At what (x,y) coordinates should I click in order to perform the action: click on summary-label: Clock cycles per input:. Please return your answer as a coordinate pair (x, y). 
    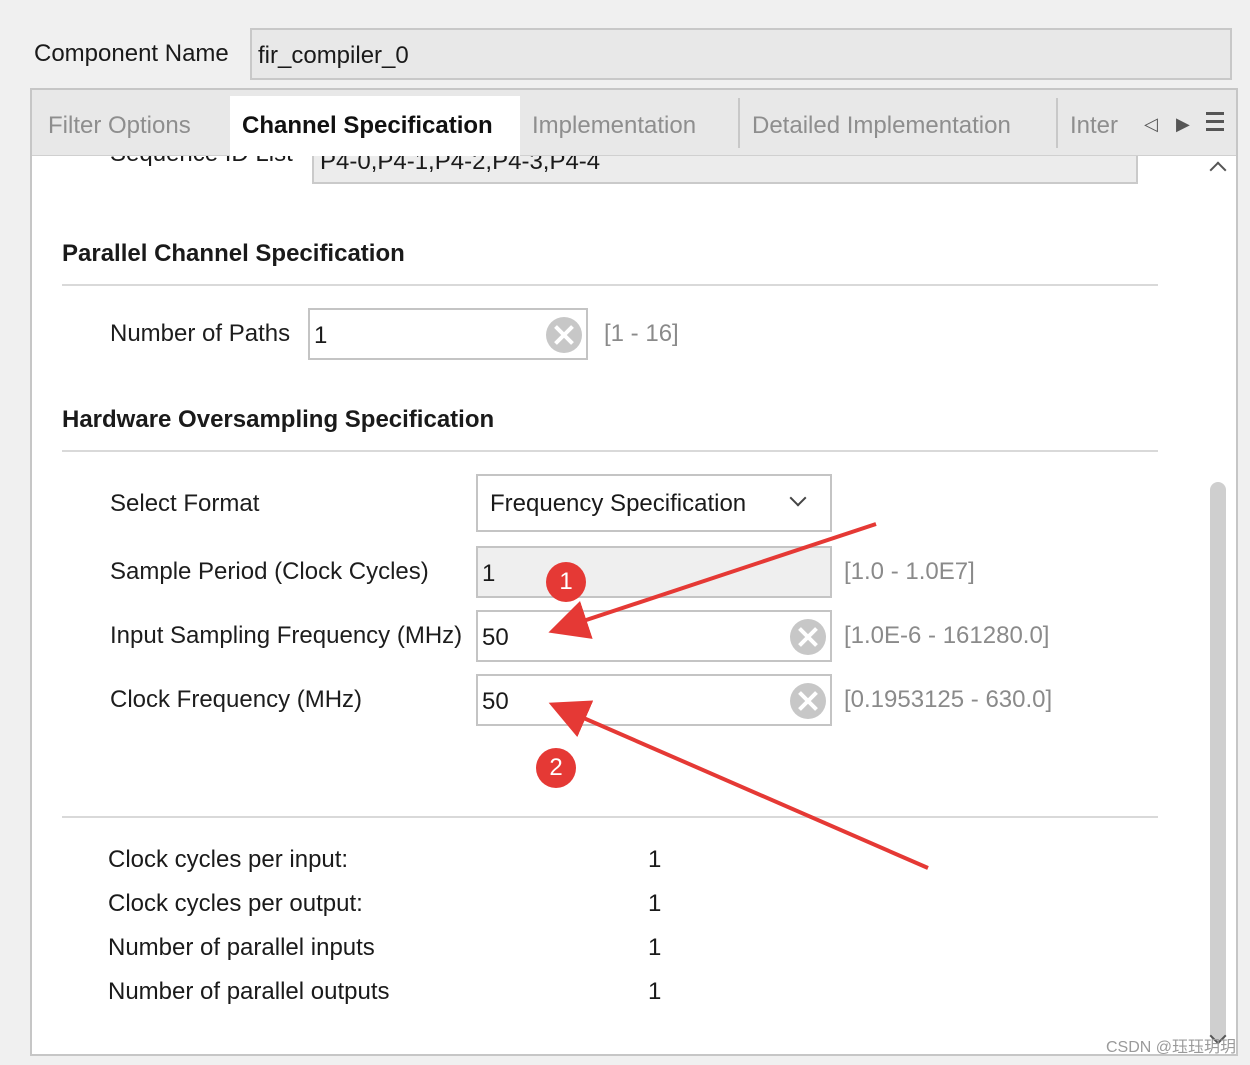
    Looking at the image, I should click on (228, 859).